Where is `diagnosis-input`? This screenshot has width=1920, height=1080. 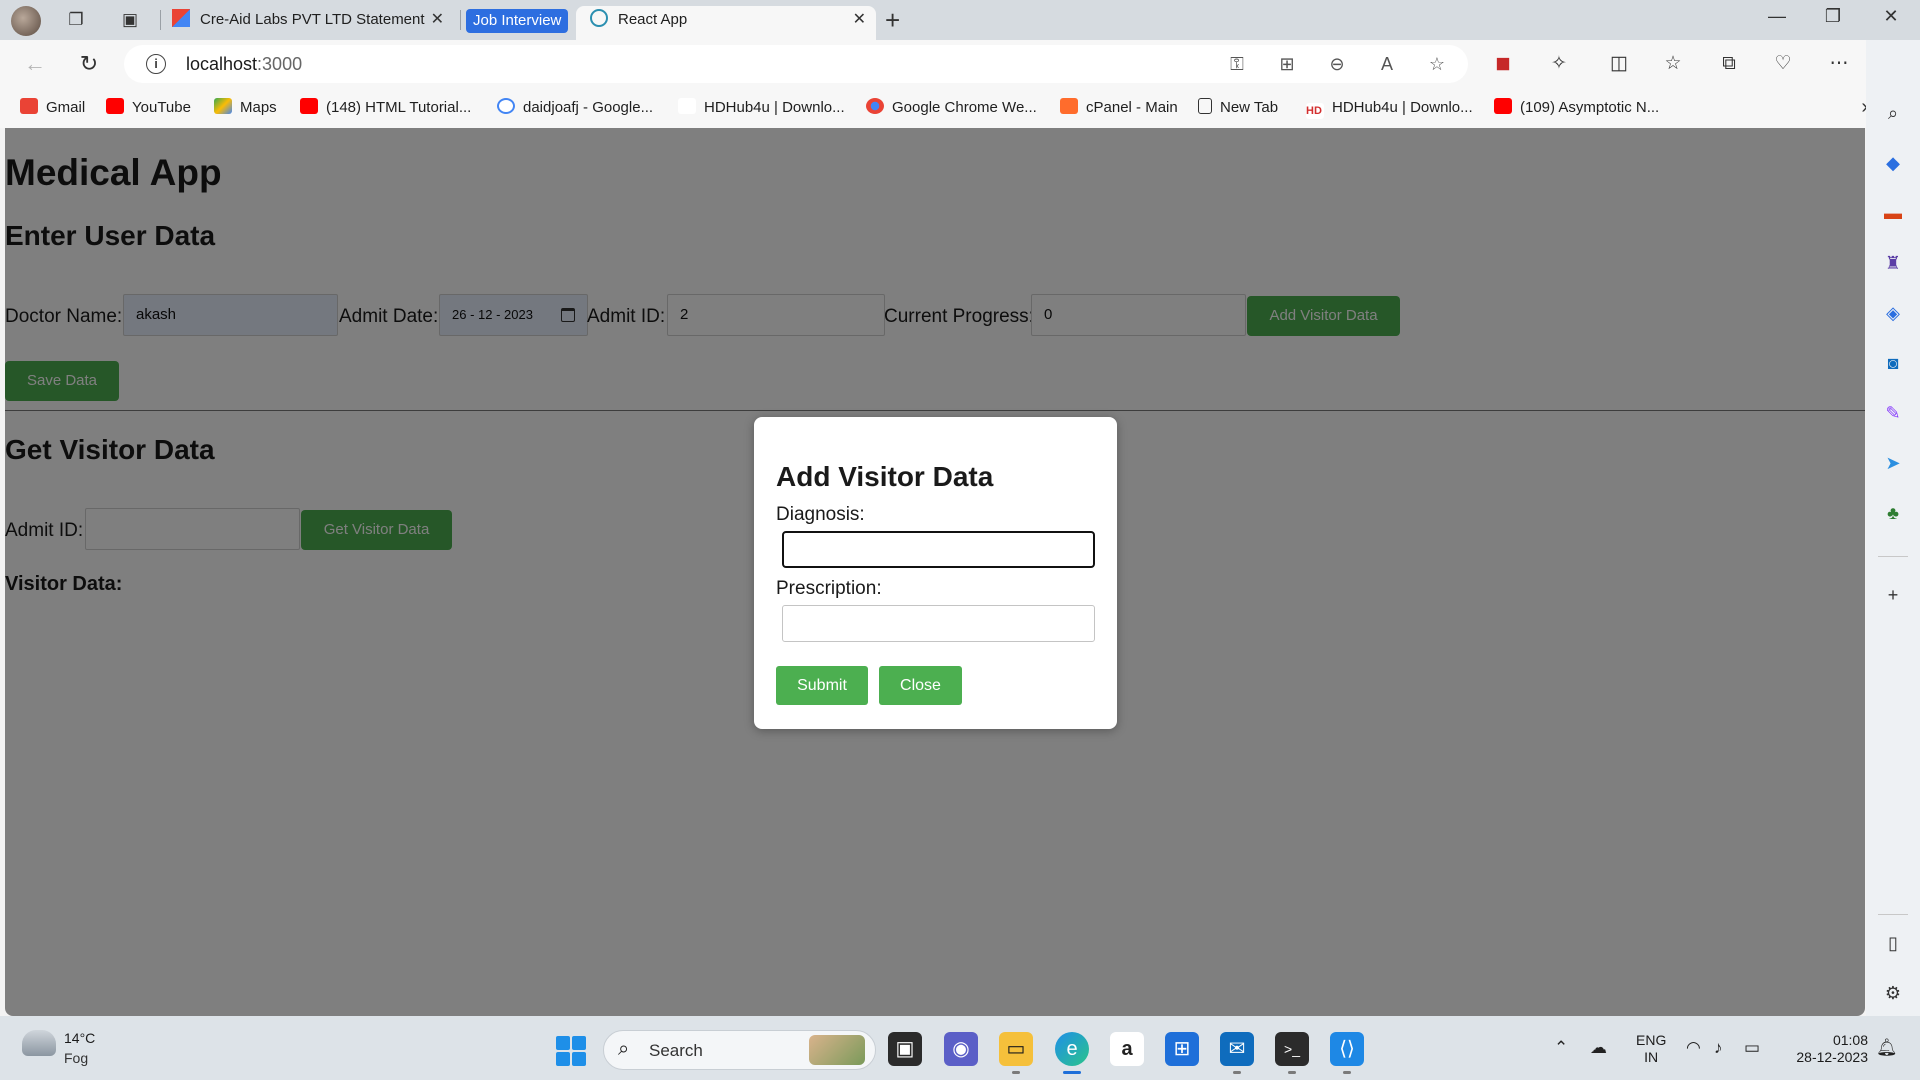
diagnosis-input is located at coordinates (938, 549).